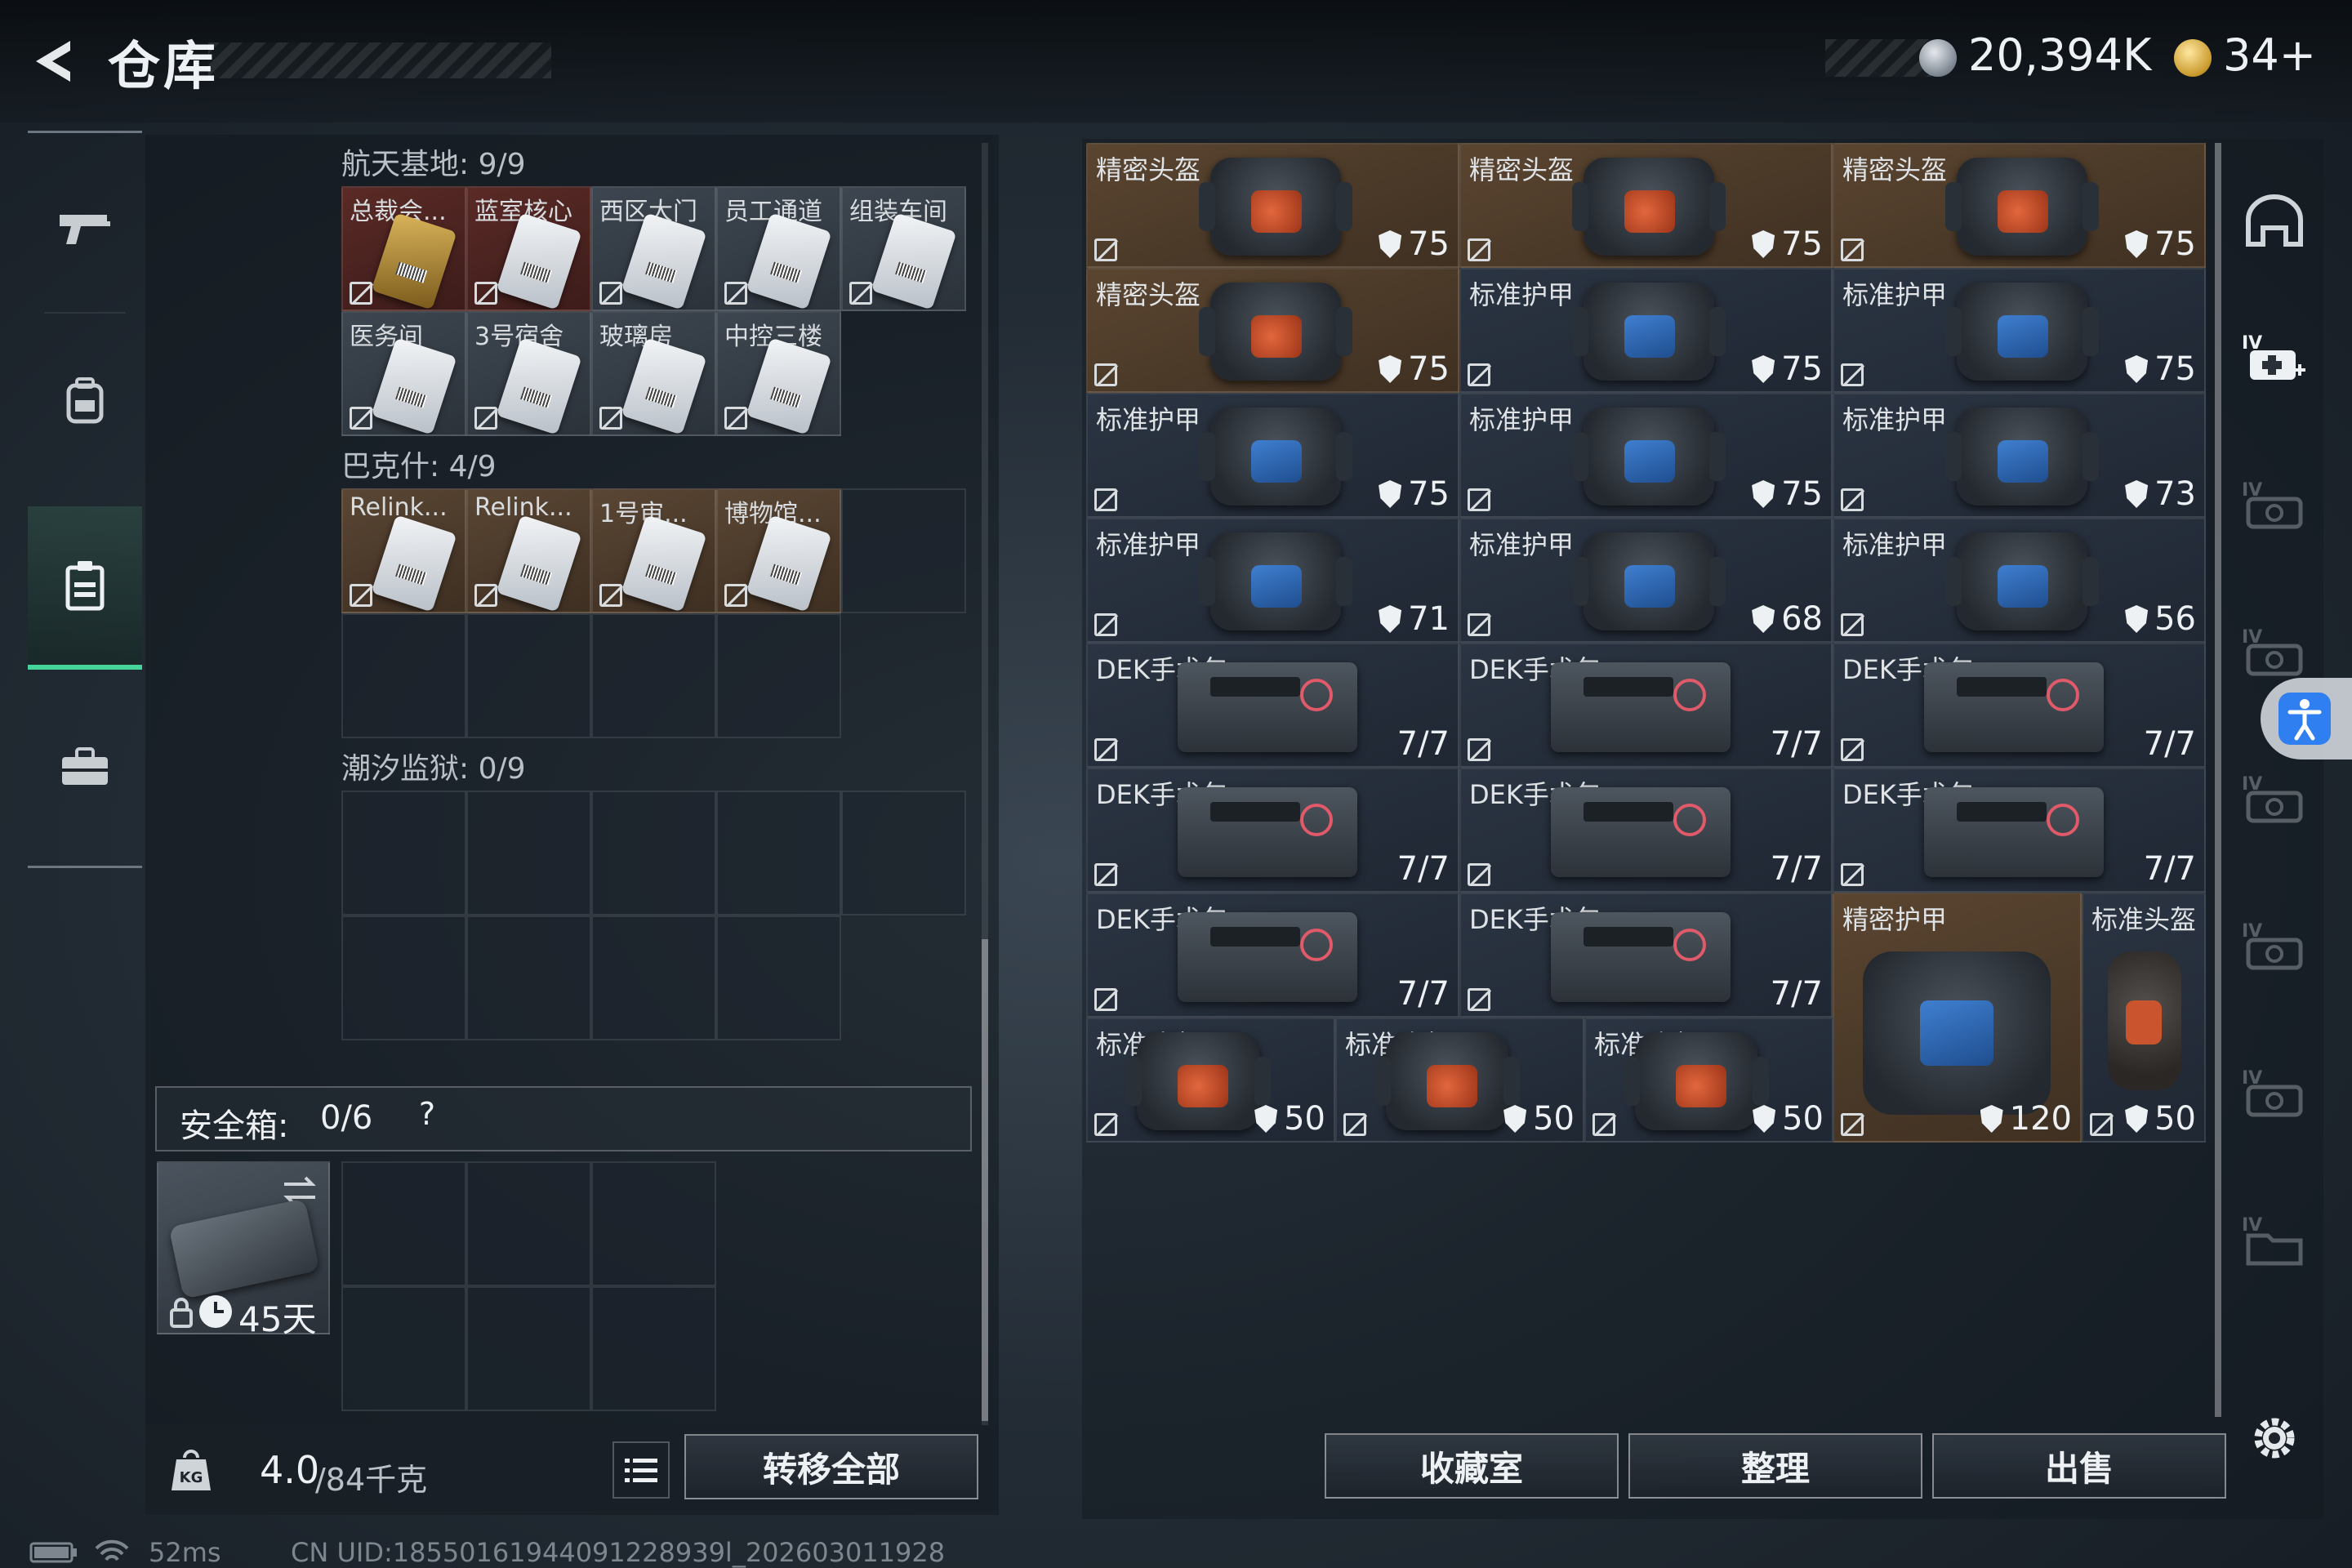 This screenshot has width=2352, height=1568. Describe the element at coordinates (427, 1116) in the screenshot. I see `help-icon: ?` at that location.